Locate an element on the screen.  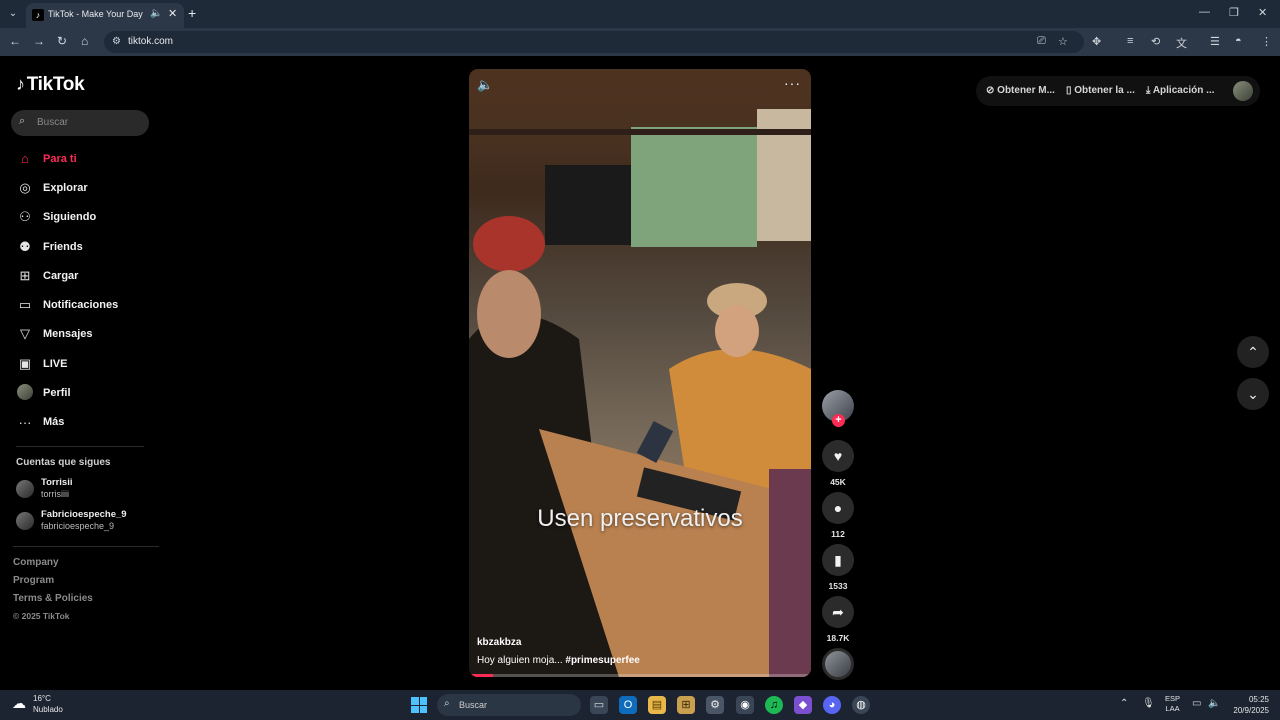
home-button-icon: ⌂ is located at coordinates (84, 41).